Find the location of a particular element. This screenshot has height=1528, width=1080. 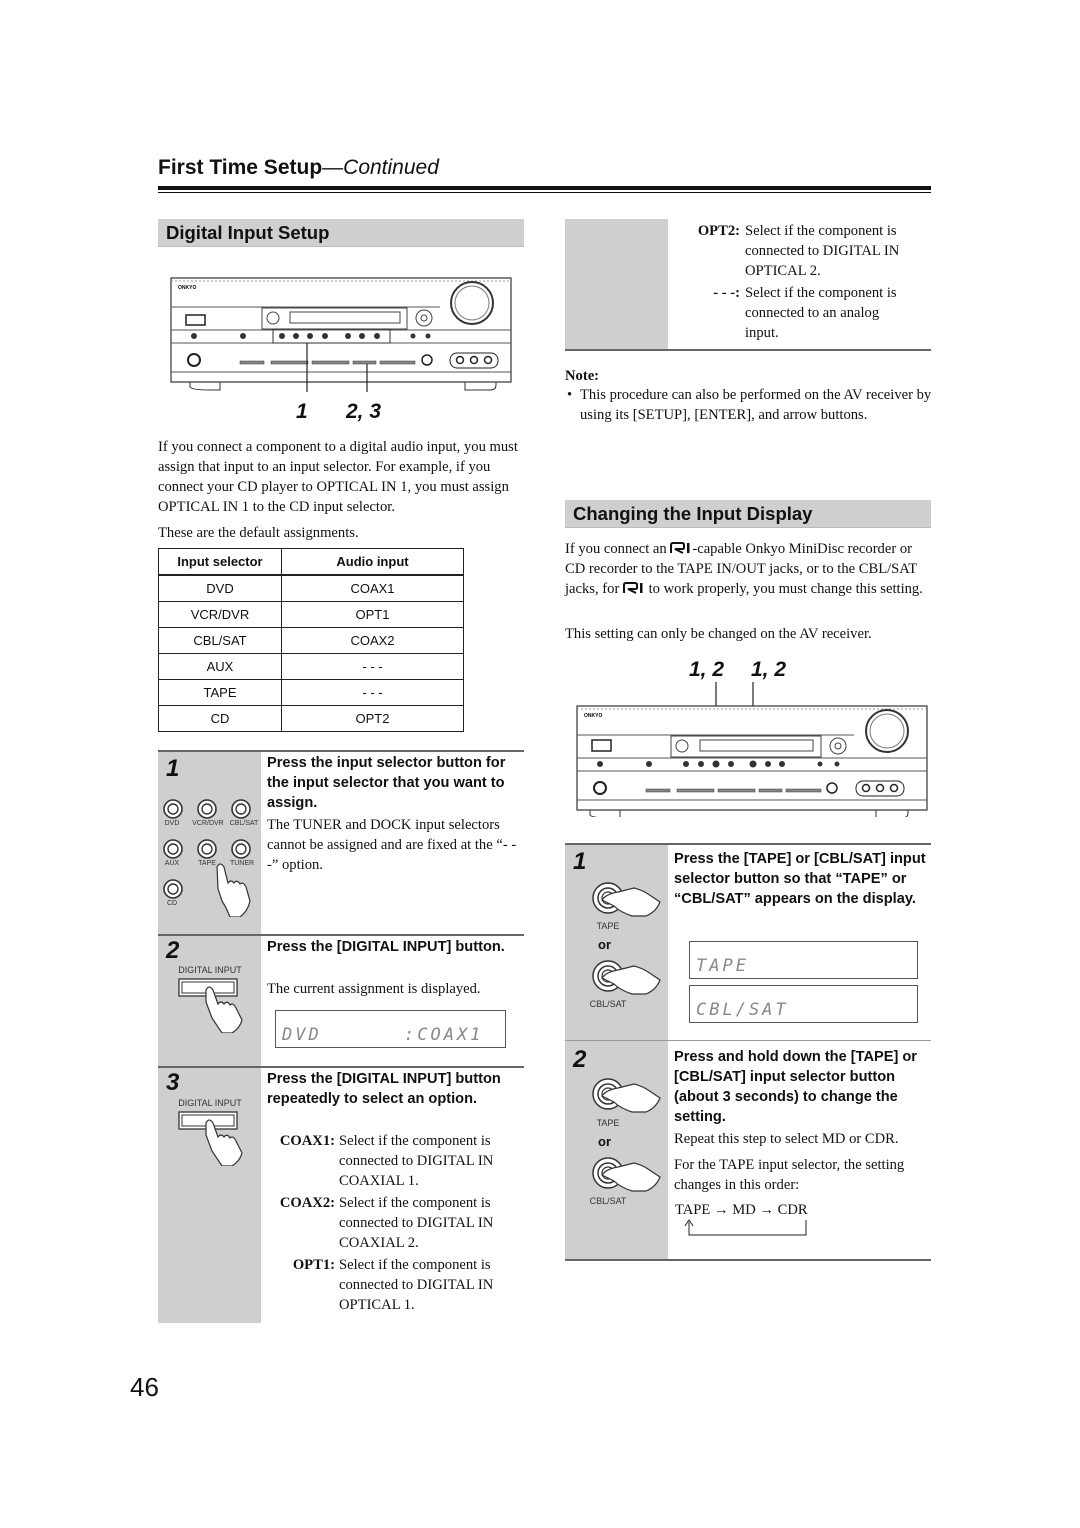

lcd-display-assignment: DVD :COAX1 is located at coordinates (390, 1029).